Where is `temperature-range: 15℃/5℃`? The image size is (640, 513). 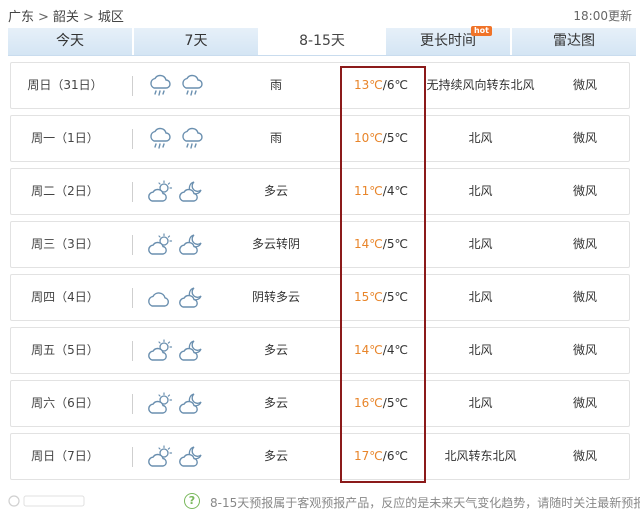
temperature-range: 15℃/5℃ is located at coordinates (381, 297).